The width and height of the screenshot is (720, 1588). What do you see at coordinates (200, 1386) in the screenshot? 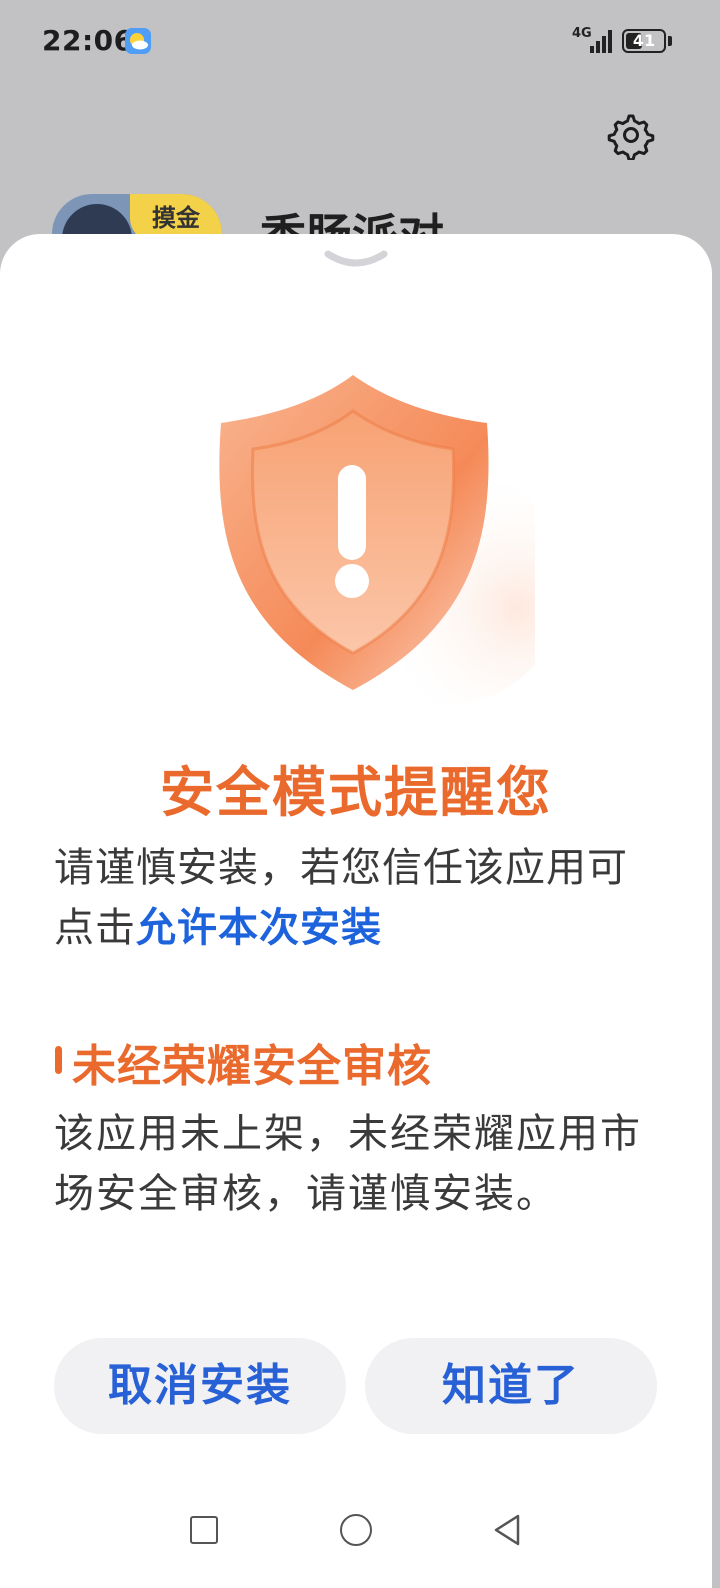
I see `cancel-install-button: 取消安装` at bounding box center [200, 1386].